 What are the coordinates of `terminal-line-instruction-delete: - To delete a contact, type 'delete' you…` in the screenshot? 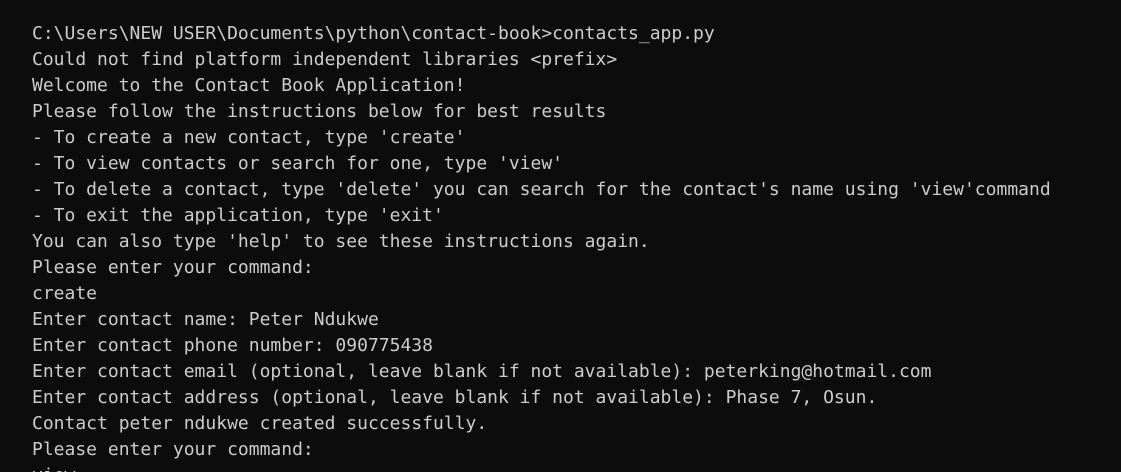 It's located at (541, 189).